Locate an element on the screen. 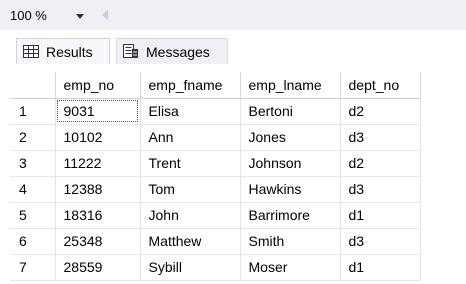  row-number: 2 is located at coordinates (33, 137).